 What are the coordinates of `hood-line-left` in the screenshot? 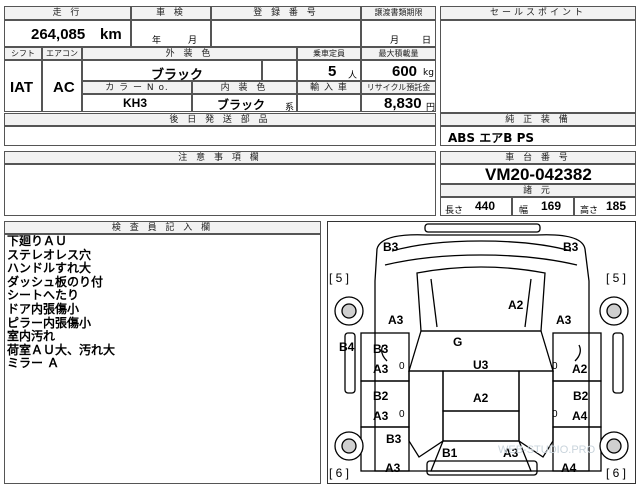 It's located at (434, 303).